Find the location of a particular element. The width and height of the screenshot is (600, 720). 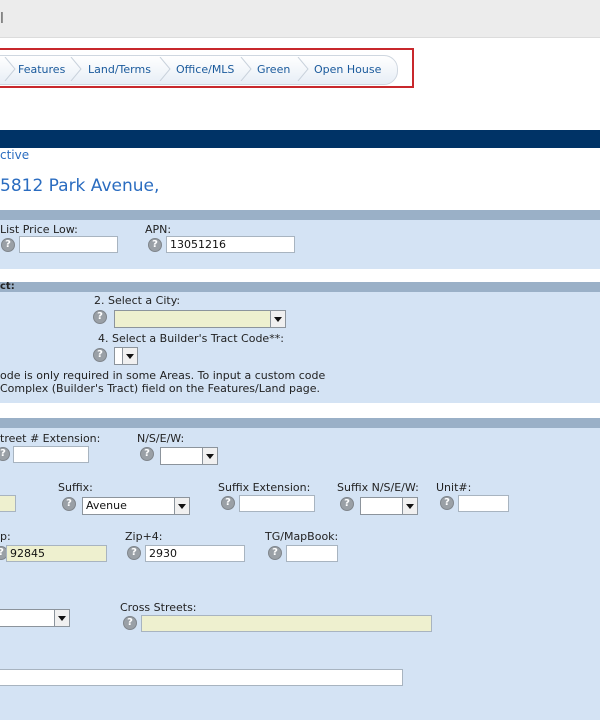

street-name-input is located at coordinates (8, 503).